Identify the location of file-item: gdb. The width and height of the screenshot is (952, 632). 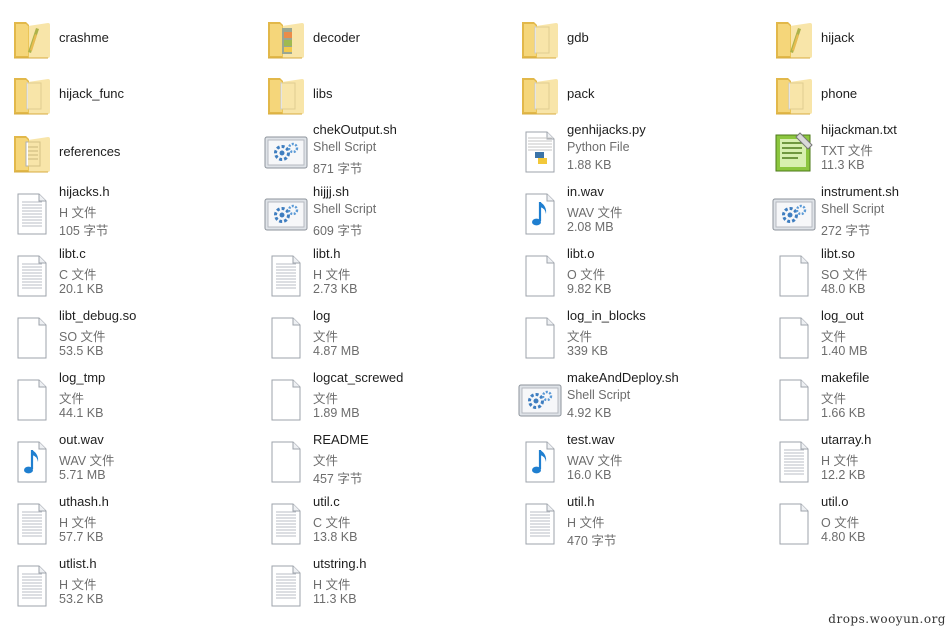
(633, 38).